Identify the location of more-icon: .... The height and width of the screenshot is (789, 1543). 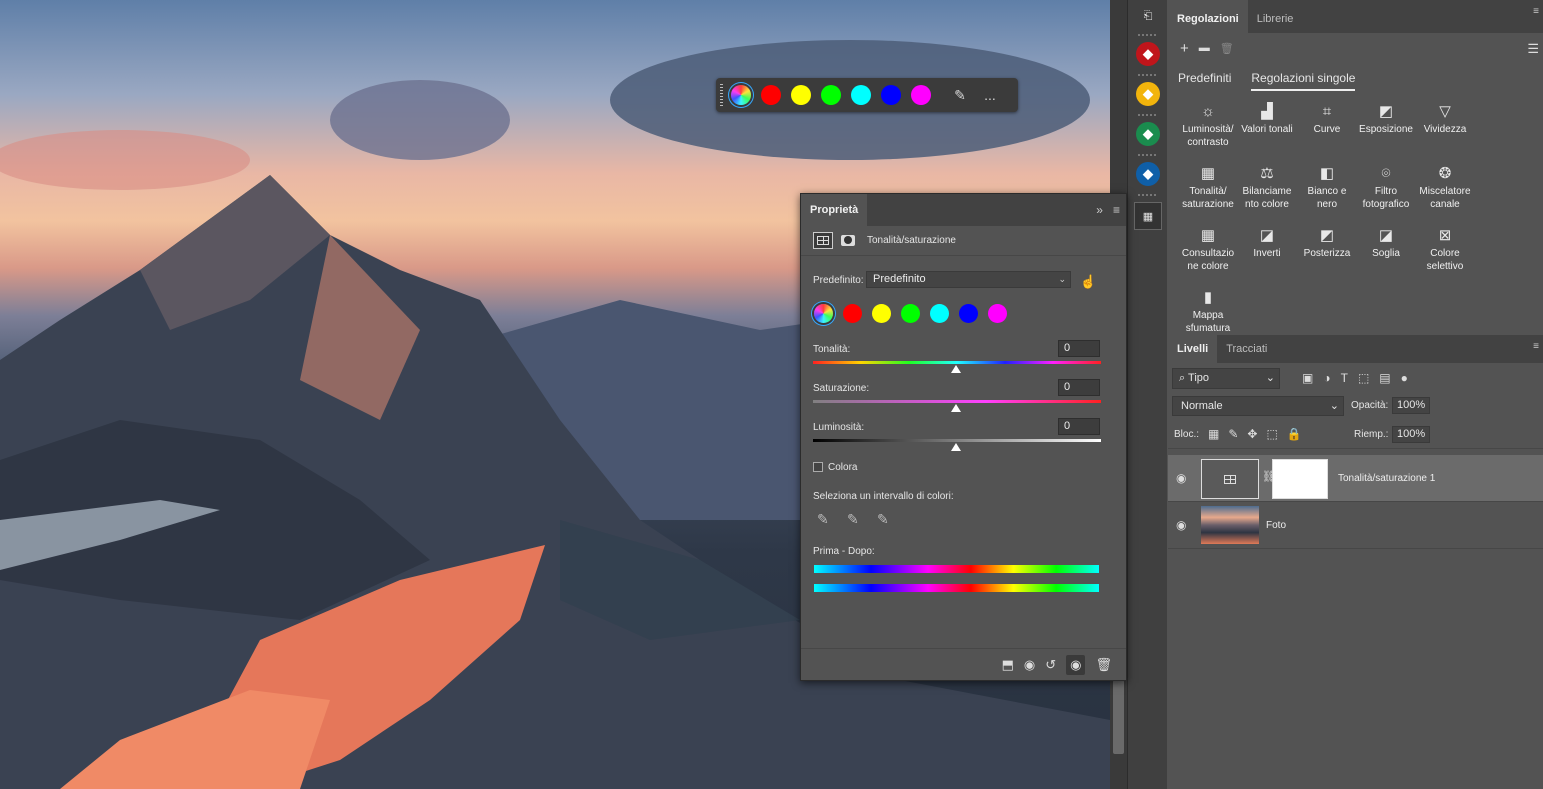
(990, 95).